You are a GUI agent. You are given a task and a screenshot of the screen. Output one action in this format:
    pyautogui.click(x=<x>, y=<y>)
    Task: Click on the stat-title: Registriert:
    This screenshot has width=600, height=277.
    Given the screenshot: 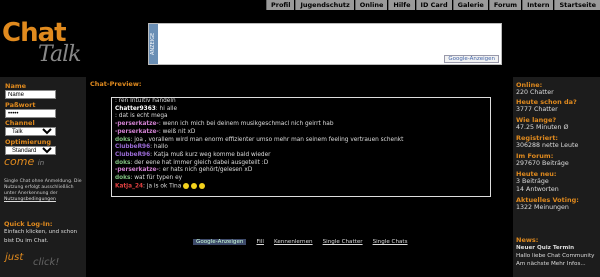 What is the action you would take?
    pyautogui.click(x=537, y=138)
    